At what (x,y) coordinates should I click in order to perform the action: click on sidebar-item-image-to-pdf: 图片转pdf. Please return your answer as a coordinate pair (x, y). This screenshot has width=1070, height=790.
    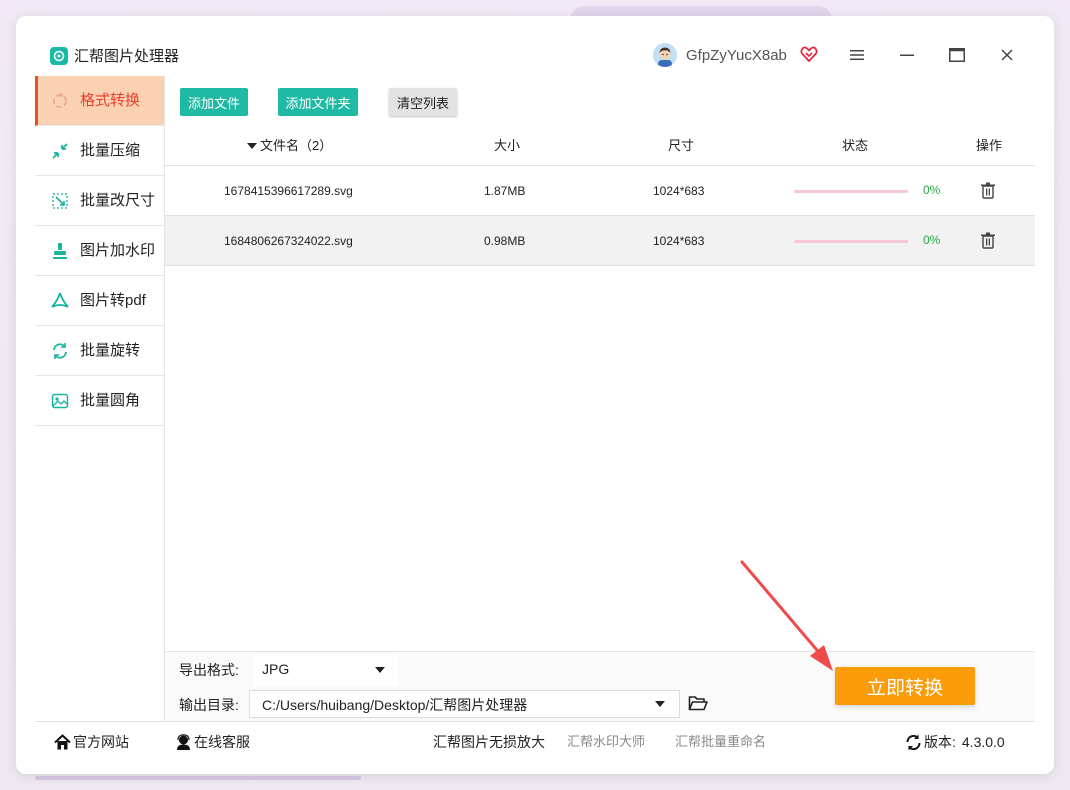
    Looking at the image, I should click on (99, 301).